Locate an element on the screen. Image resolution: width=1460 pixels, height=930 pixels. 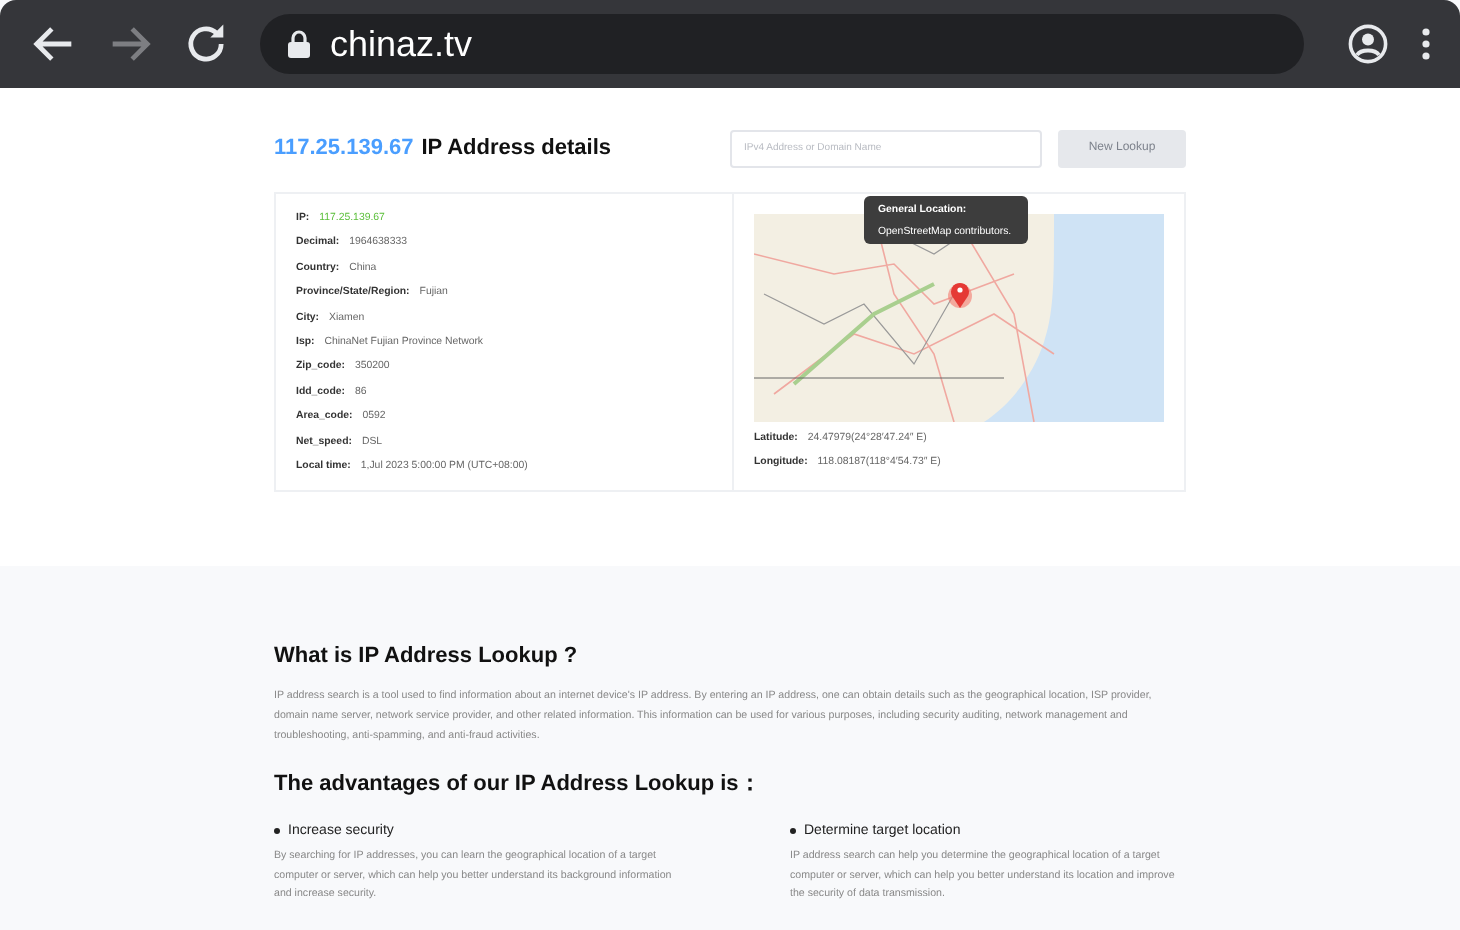
section-heading: What is IP Address Lookup ? is located at coordinates (427, 657).